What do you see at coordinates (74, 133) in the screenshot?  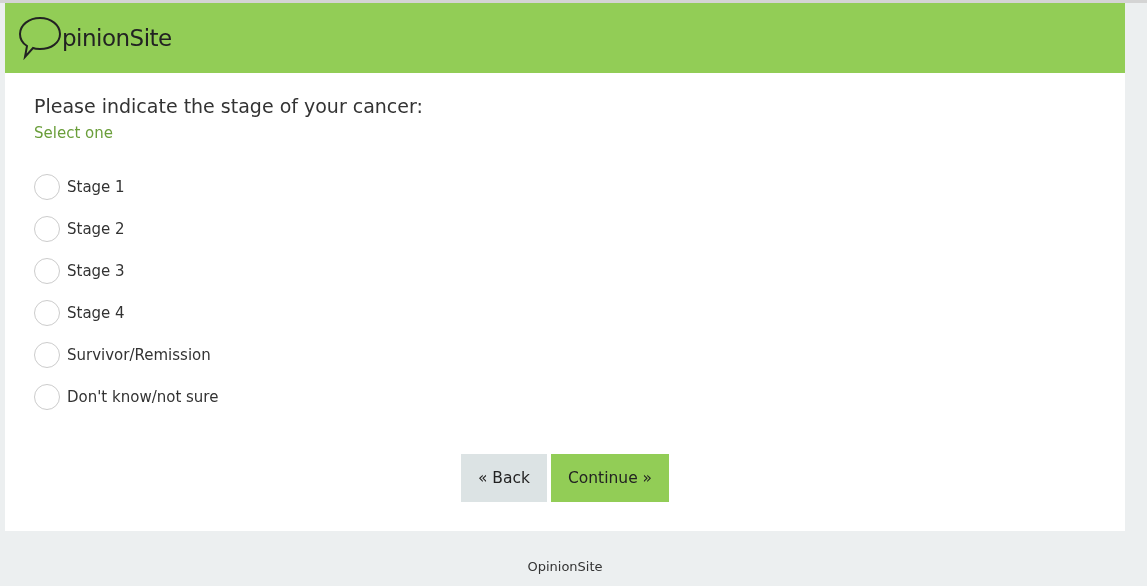 I see `instruction-text: Select one` at bounding box center [74, 133].